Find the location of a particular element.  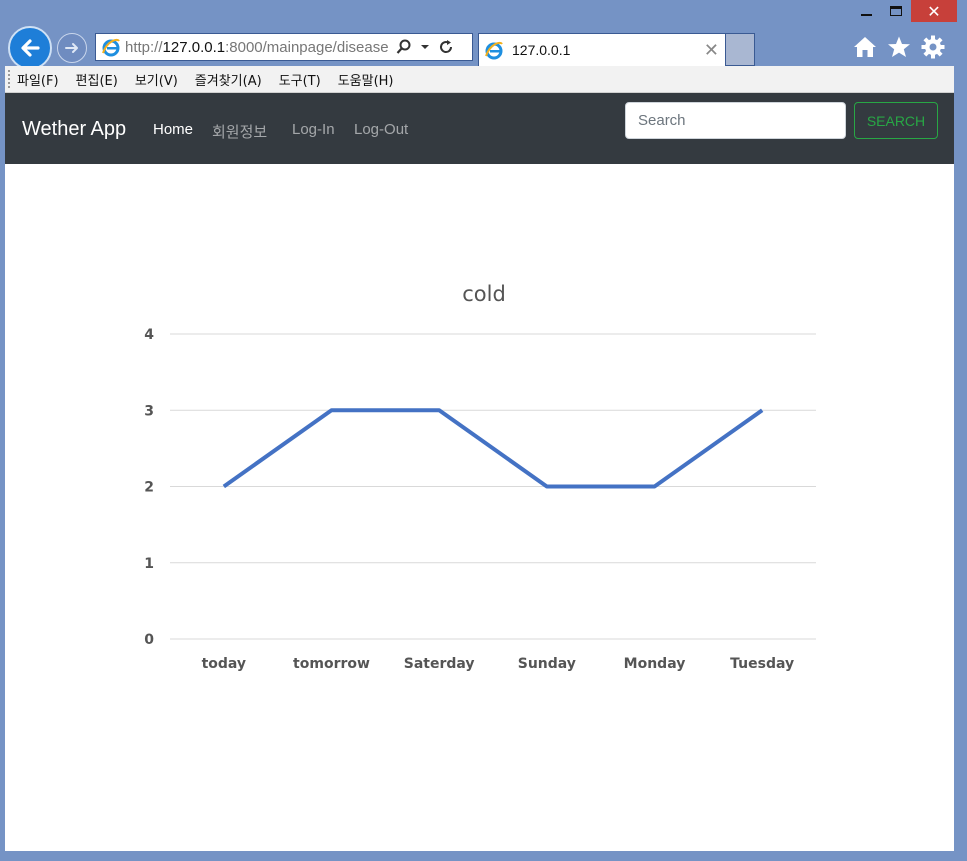

refresh-icon is located at coordinates (446, 47).